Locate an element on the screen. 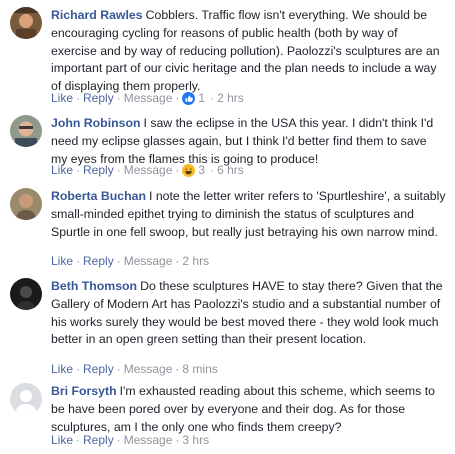 This screenshot has height=454, width=455. comment-author: Richard Rawles is located at coordinates (97, 15).